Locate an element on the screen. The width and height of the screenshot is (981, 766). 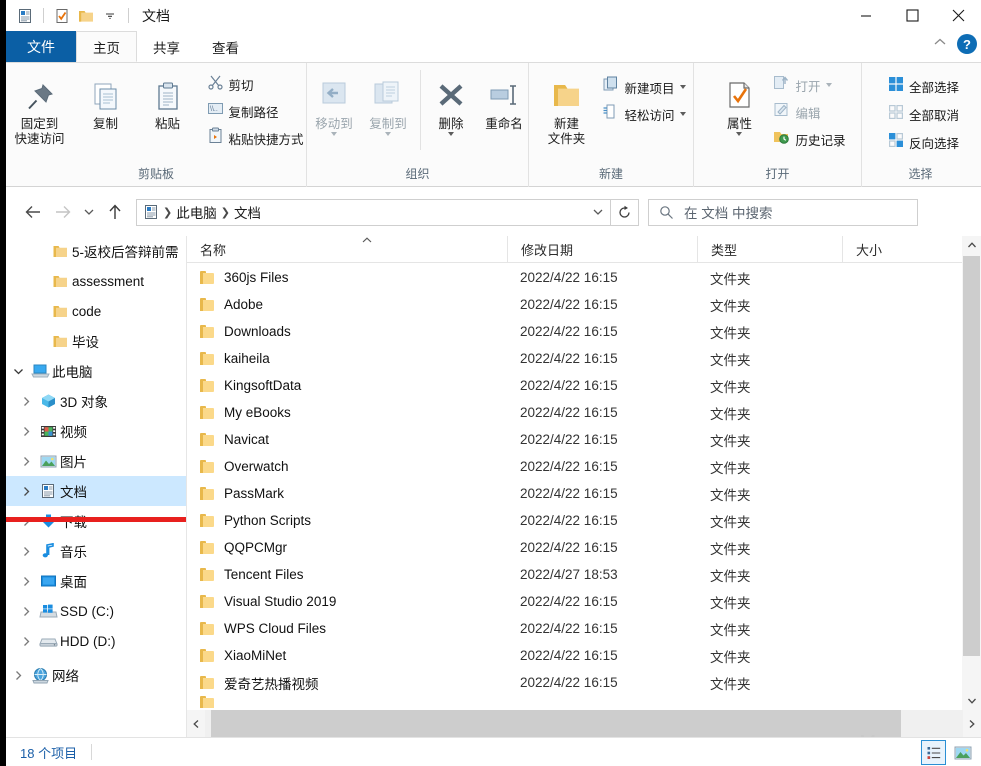
breadcrumb-this-pc: 此电脑 is located at coordinates (196, 212).